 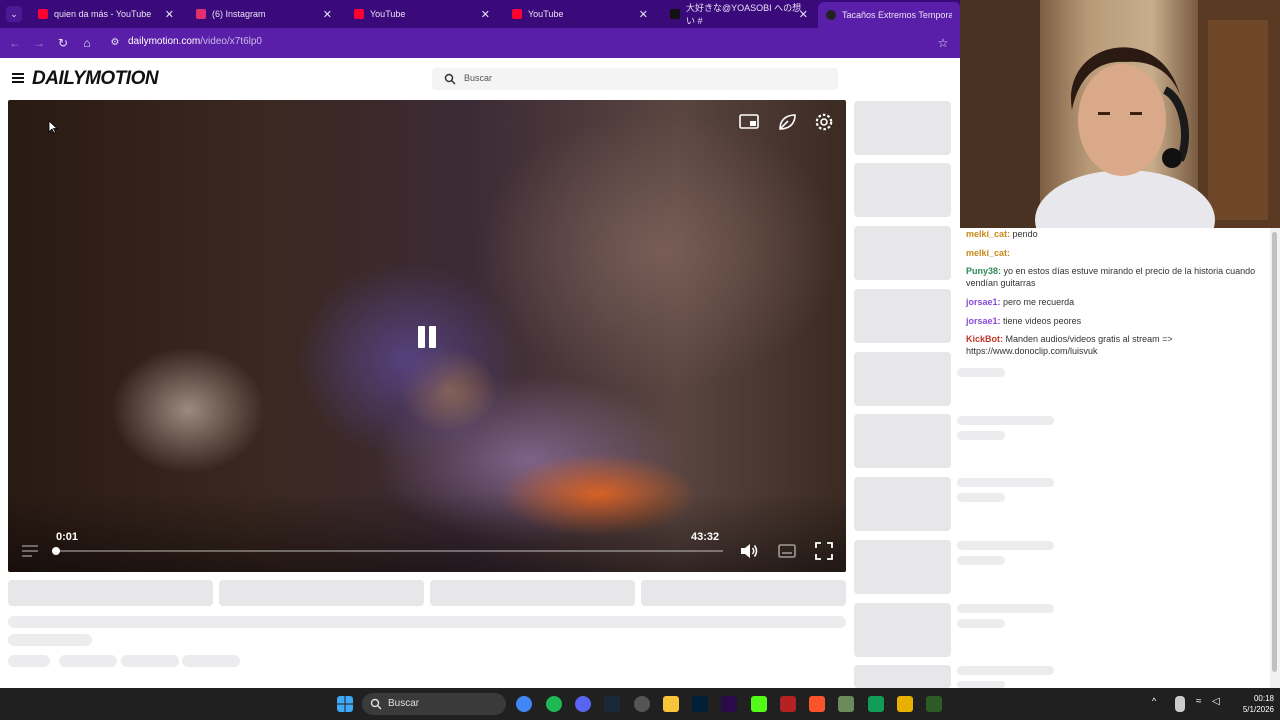 I want to click on volume-icon, so click(x=749, y=551).